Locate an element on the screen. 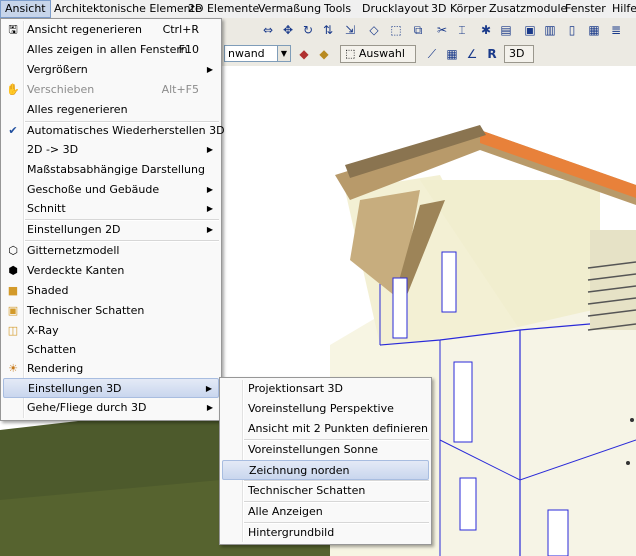  window-icon: ▦ is located at coordinates (594, 30).